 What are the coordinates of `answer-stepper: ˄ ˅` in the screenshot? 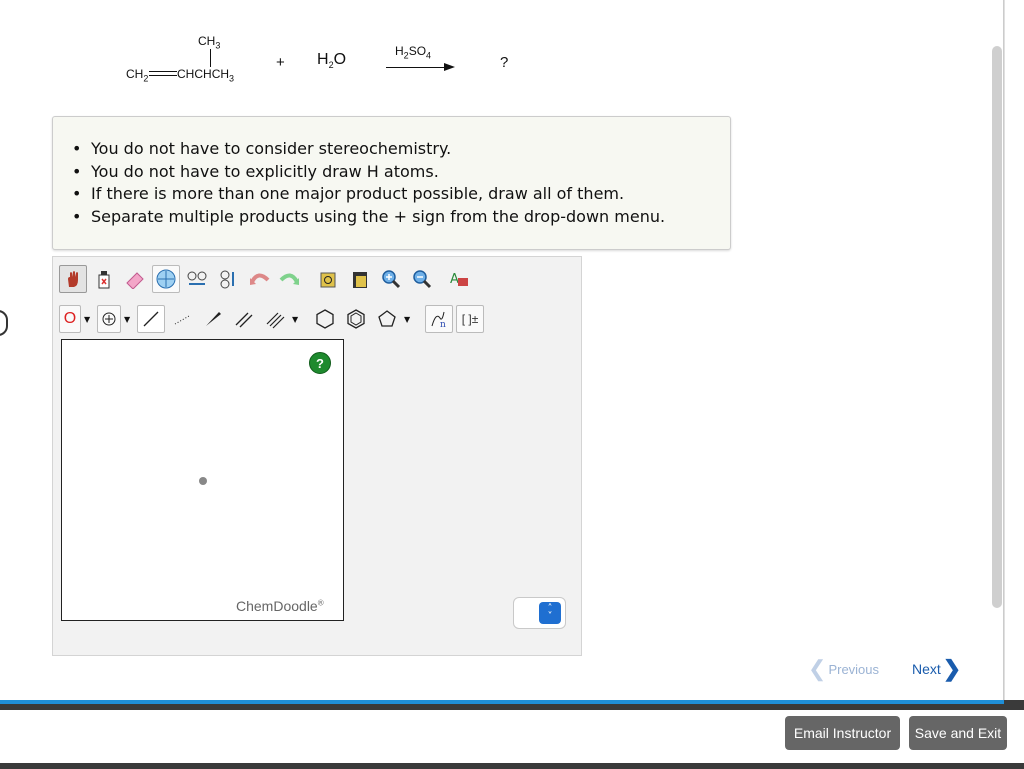 It's located at (539, 613).